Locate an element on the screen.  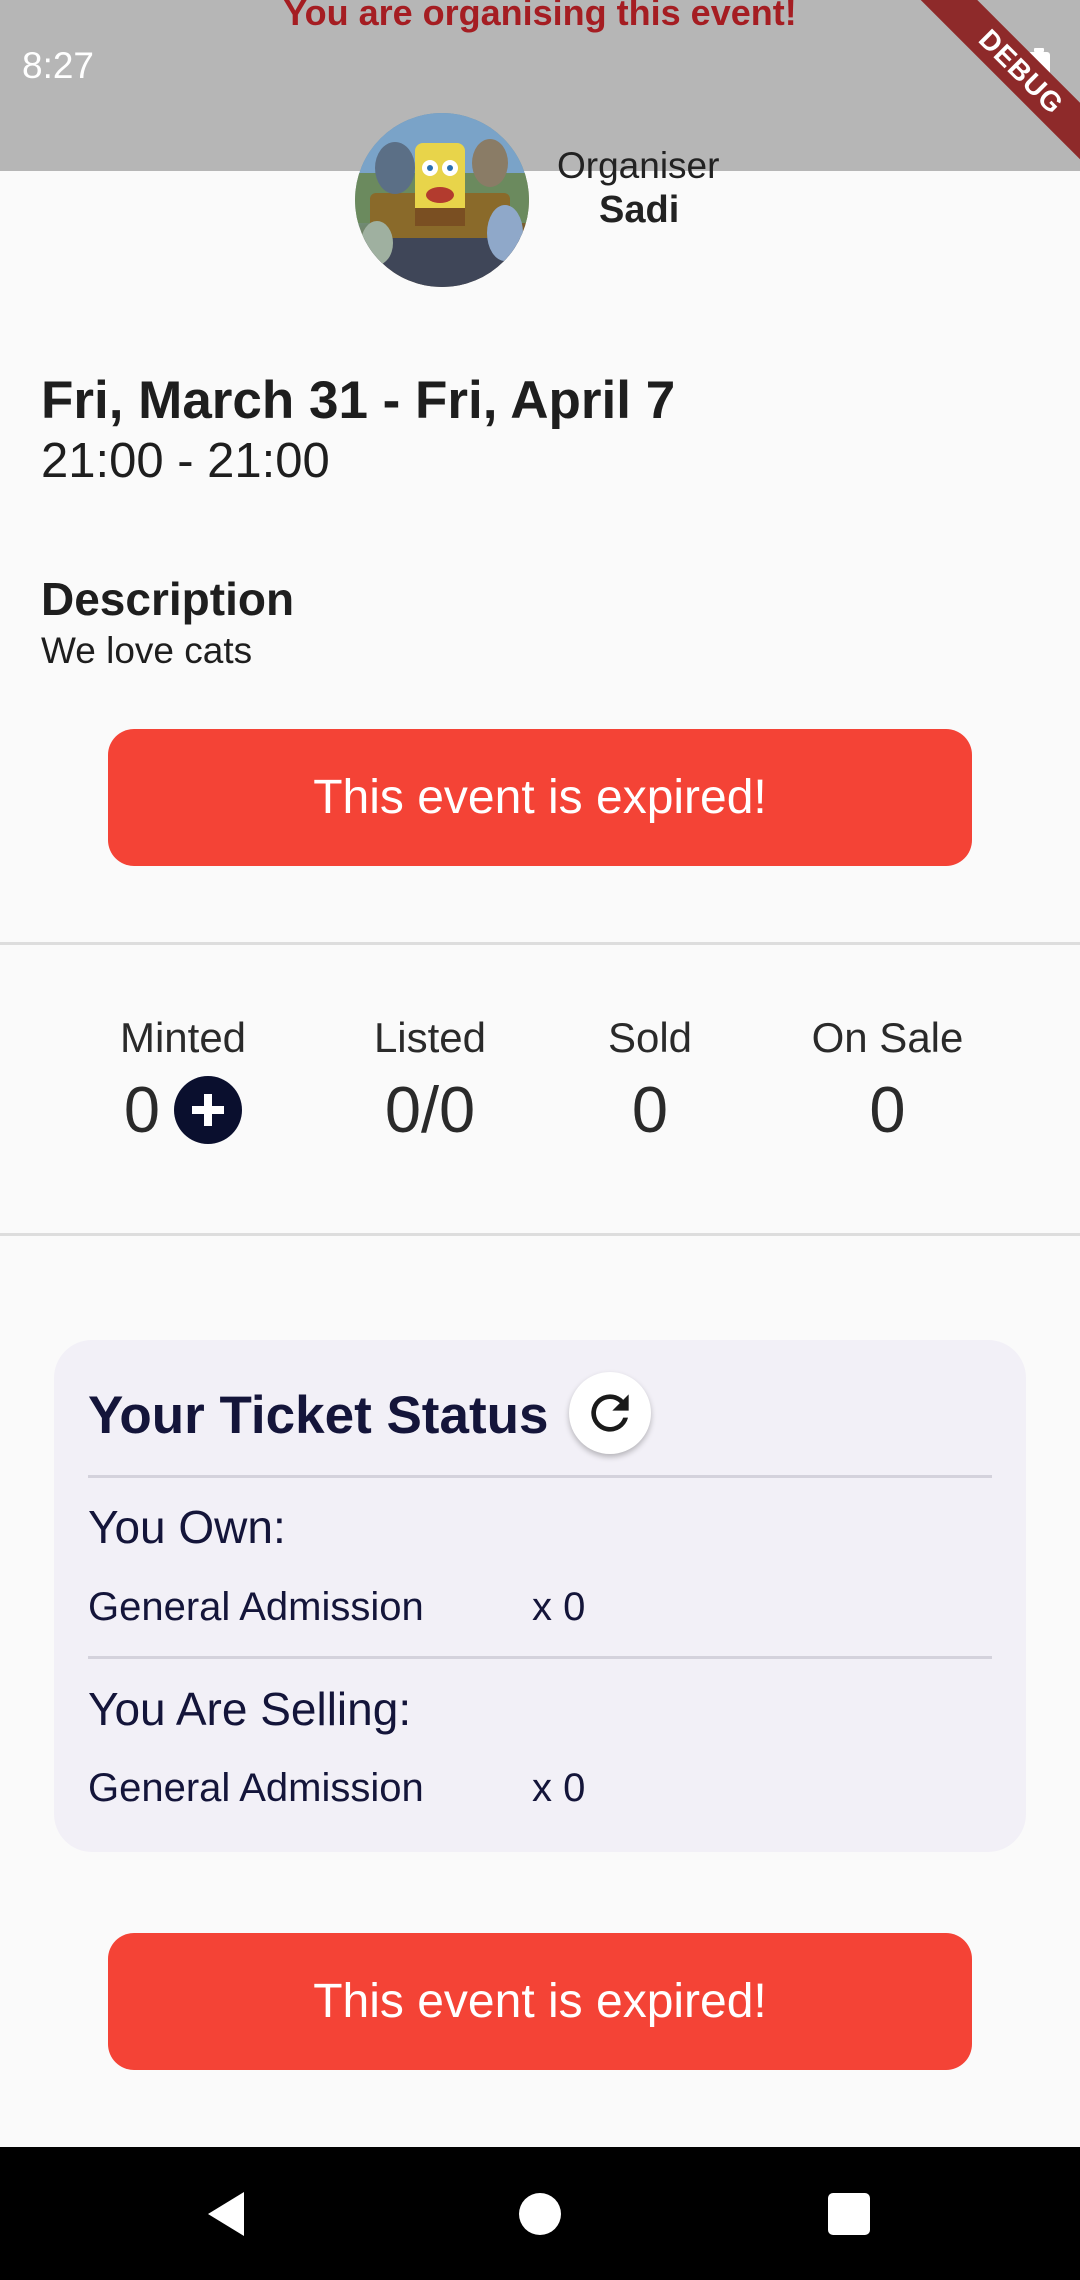
stat-sold-value: 0 is located at coordinates (650, 1109).